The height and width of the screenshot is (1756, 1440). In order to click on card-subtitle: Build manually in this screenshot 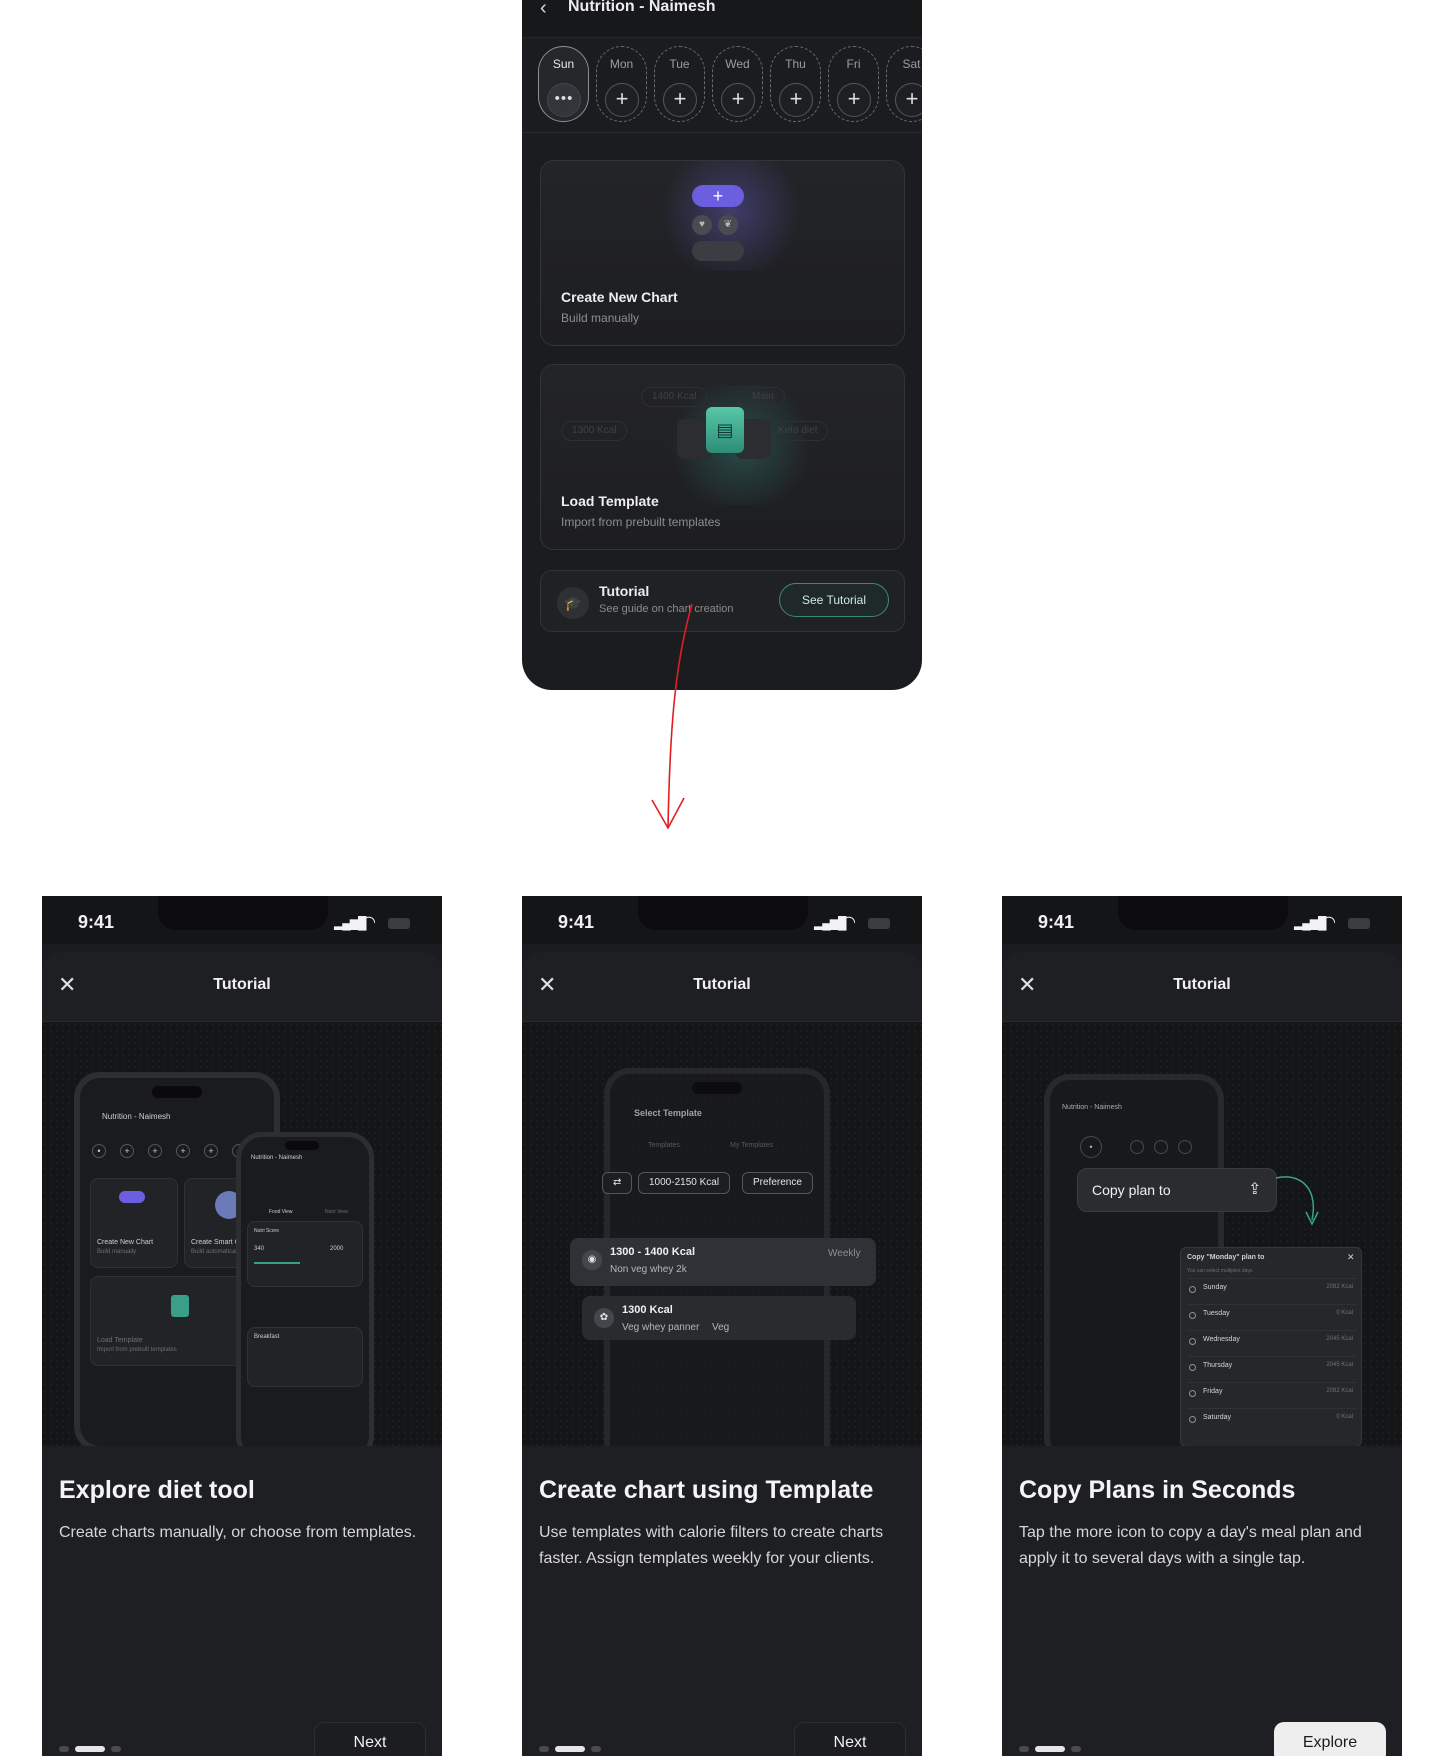, I will do `click(600, 318)`.